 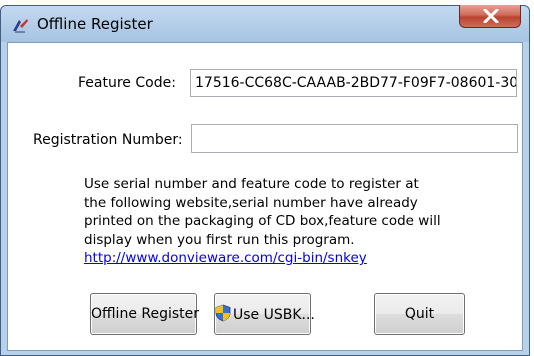 What do you see at coordinates (223, 315) in the screenshot?
I see `uac-shield-icon` at bounding box center [223, 315].